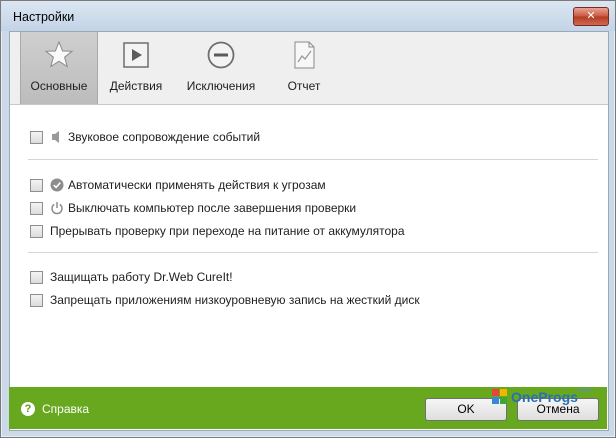 The width and height of the screenshot is (616, 438). I want to click on watermark-text: OneProgs, so click(544, 397).